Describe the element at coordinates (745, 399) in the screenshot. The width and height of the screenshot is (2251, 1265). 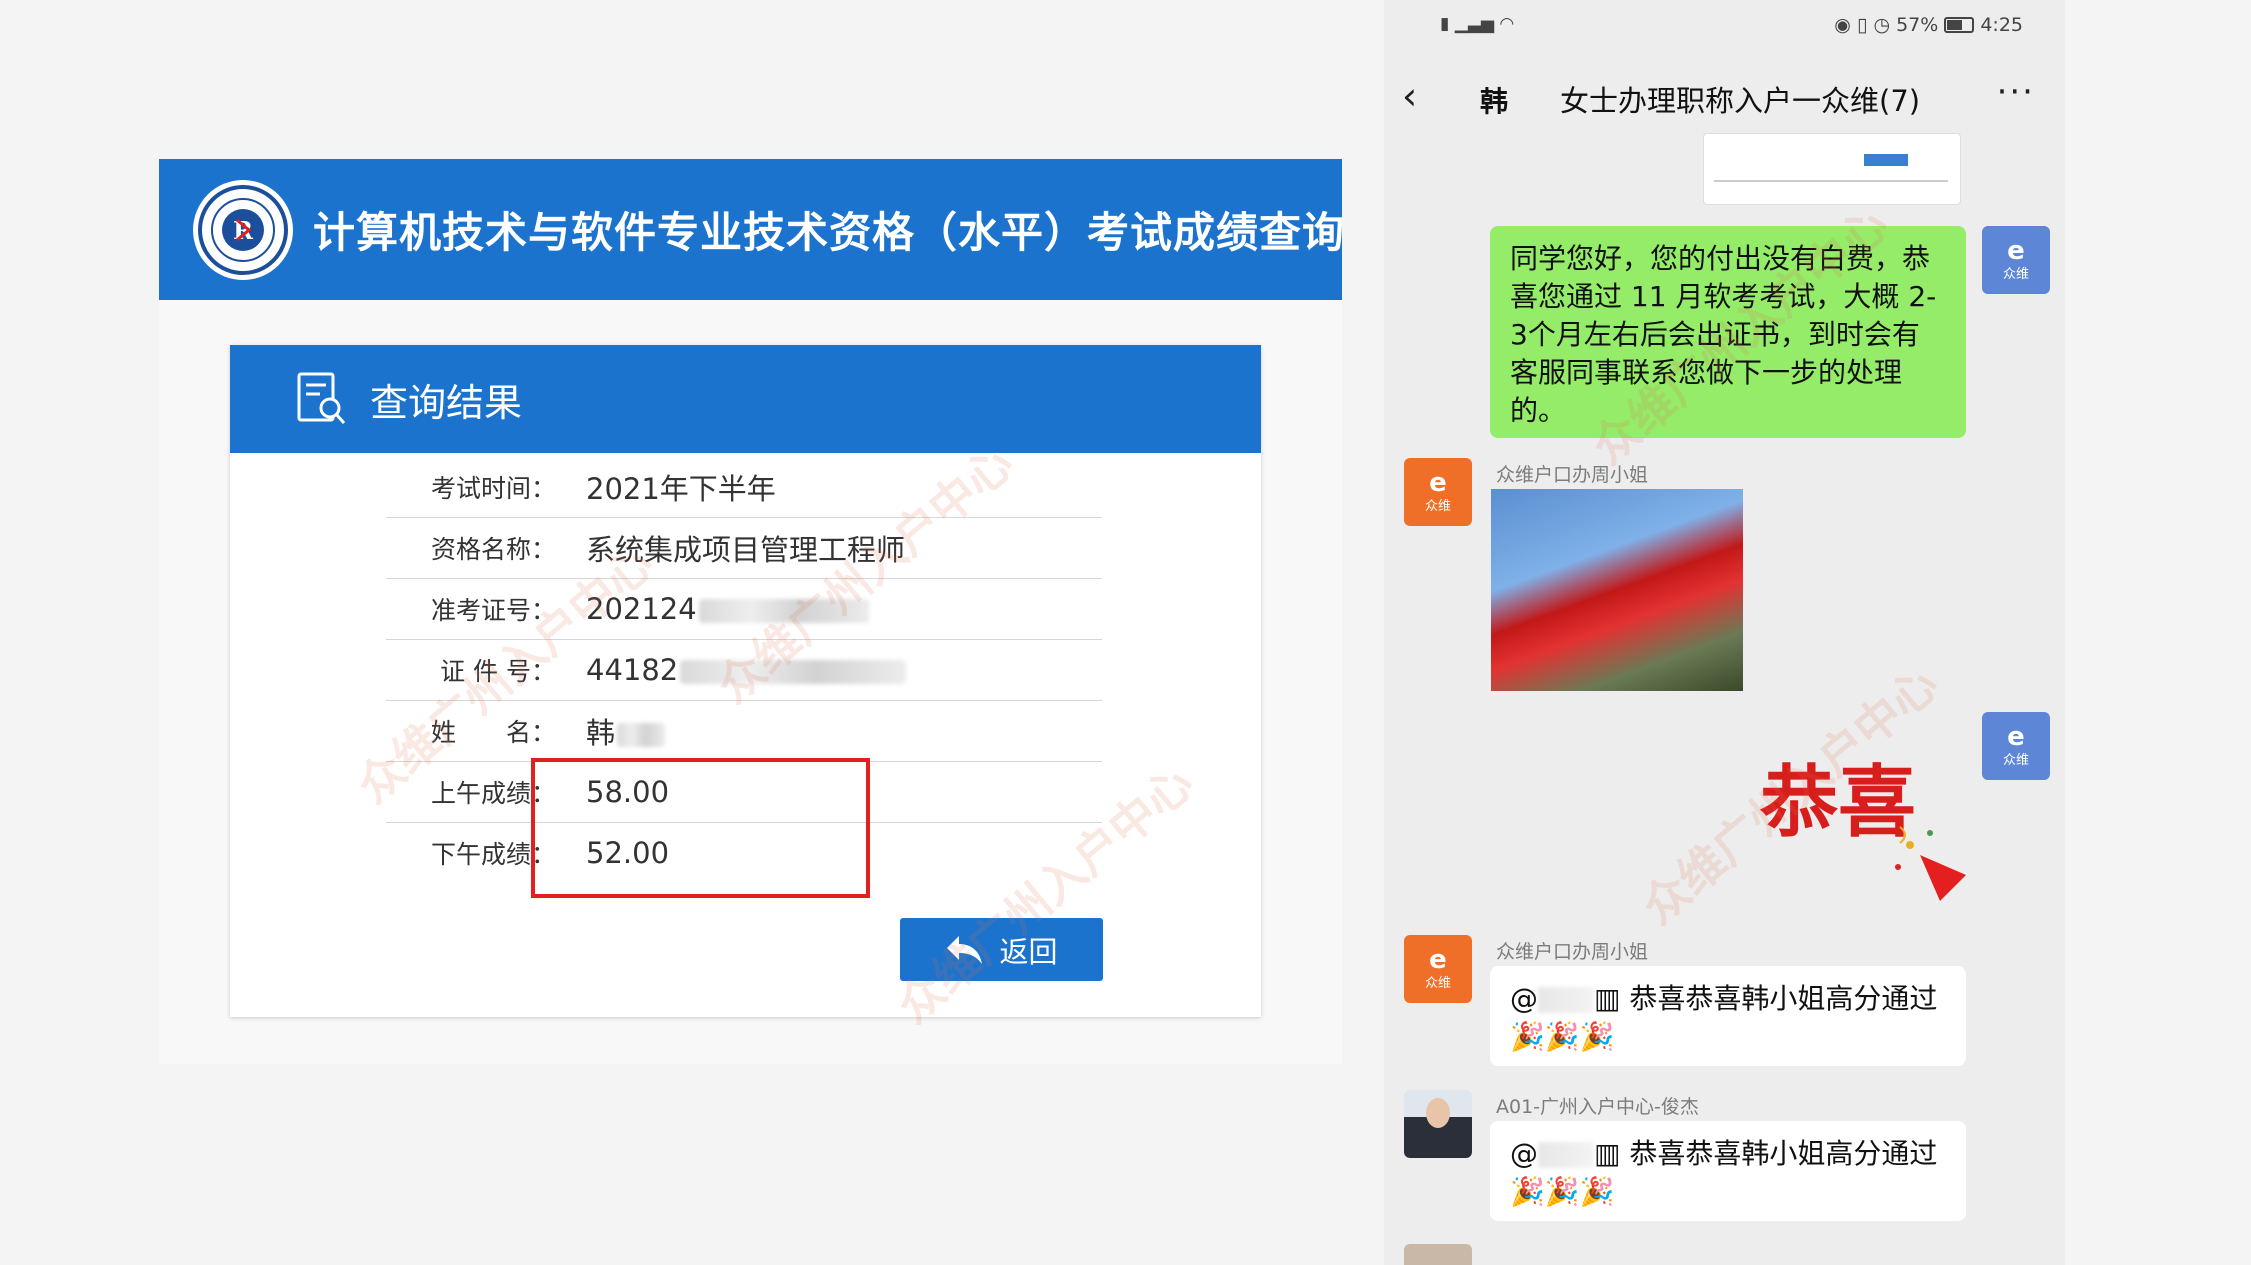
I see `result-header: 查询结果` at that location.